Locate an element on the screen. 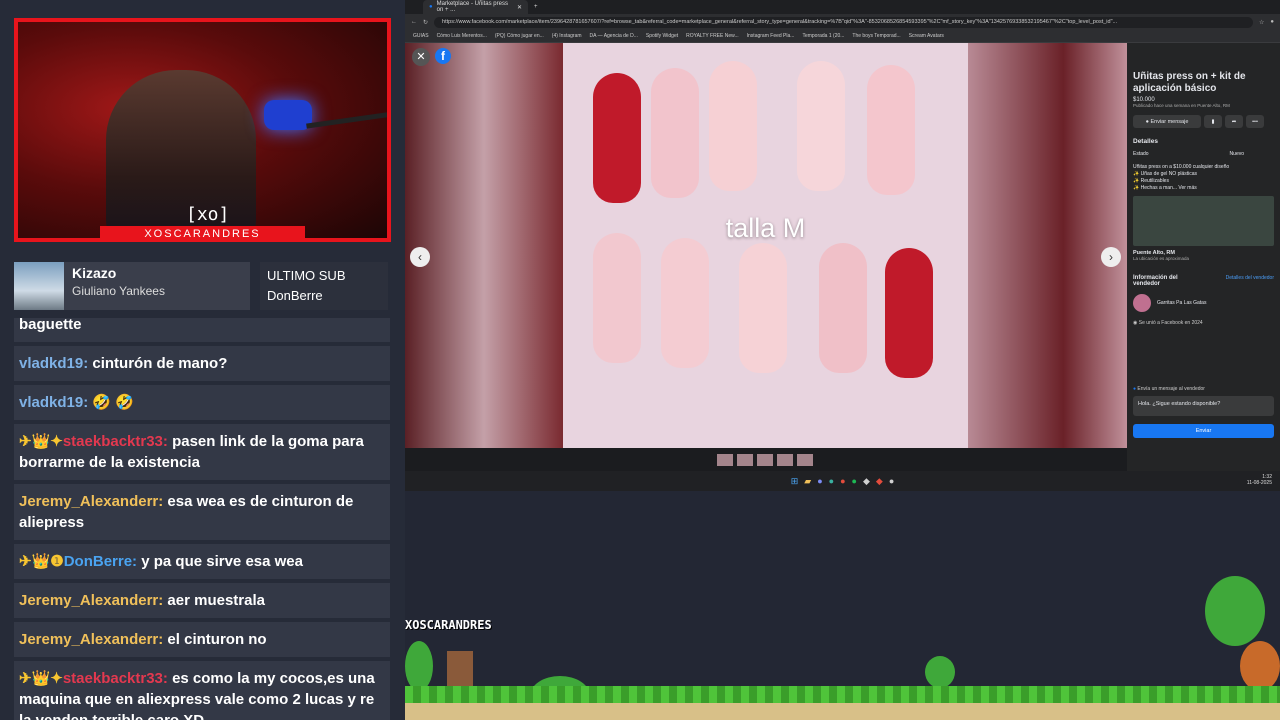  desc-line: ✨ Reutilizables is located at coordinates (1151, 181).